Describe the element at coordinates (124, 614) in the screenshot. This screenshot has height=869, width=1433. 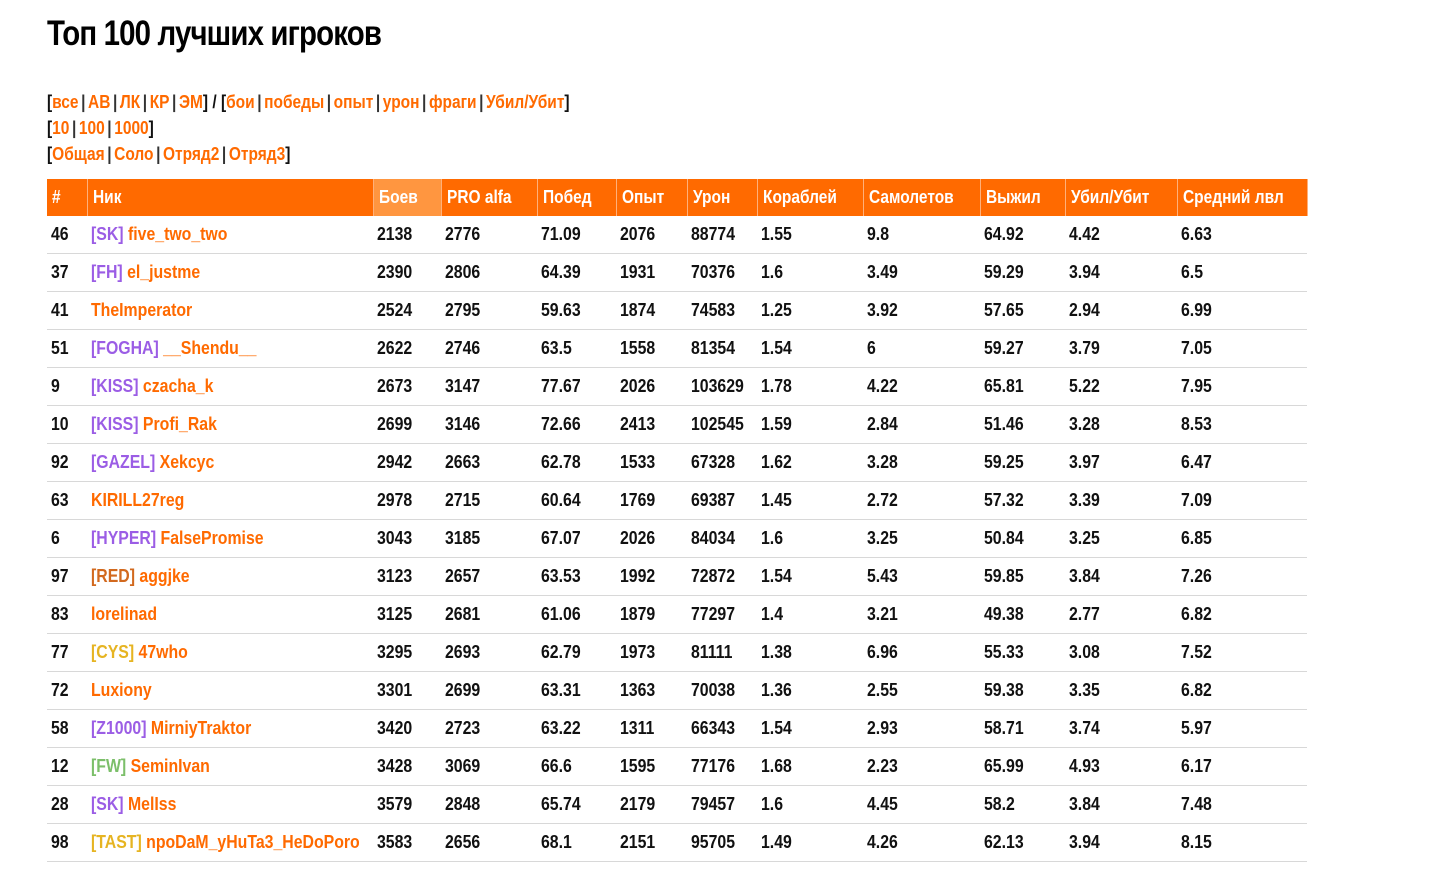
I see `player-nick-link: lorelinad` at that location.